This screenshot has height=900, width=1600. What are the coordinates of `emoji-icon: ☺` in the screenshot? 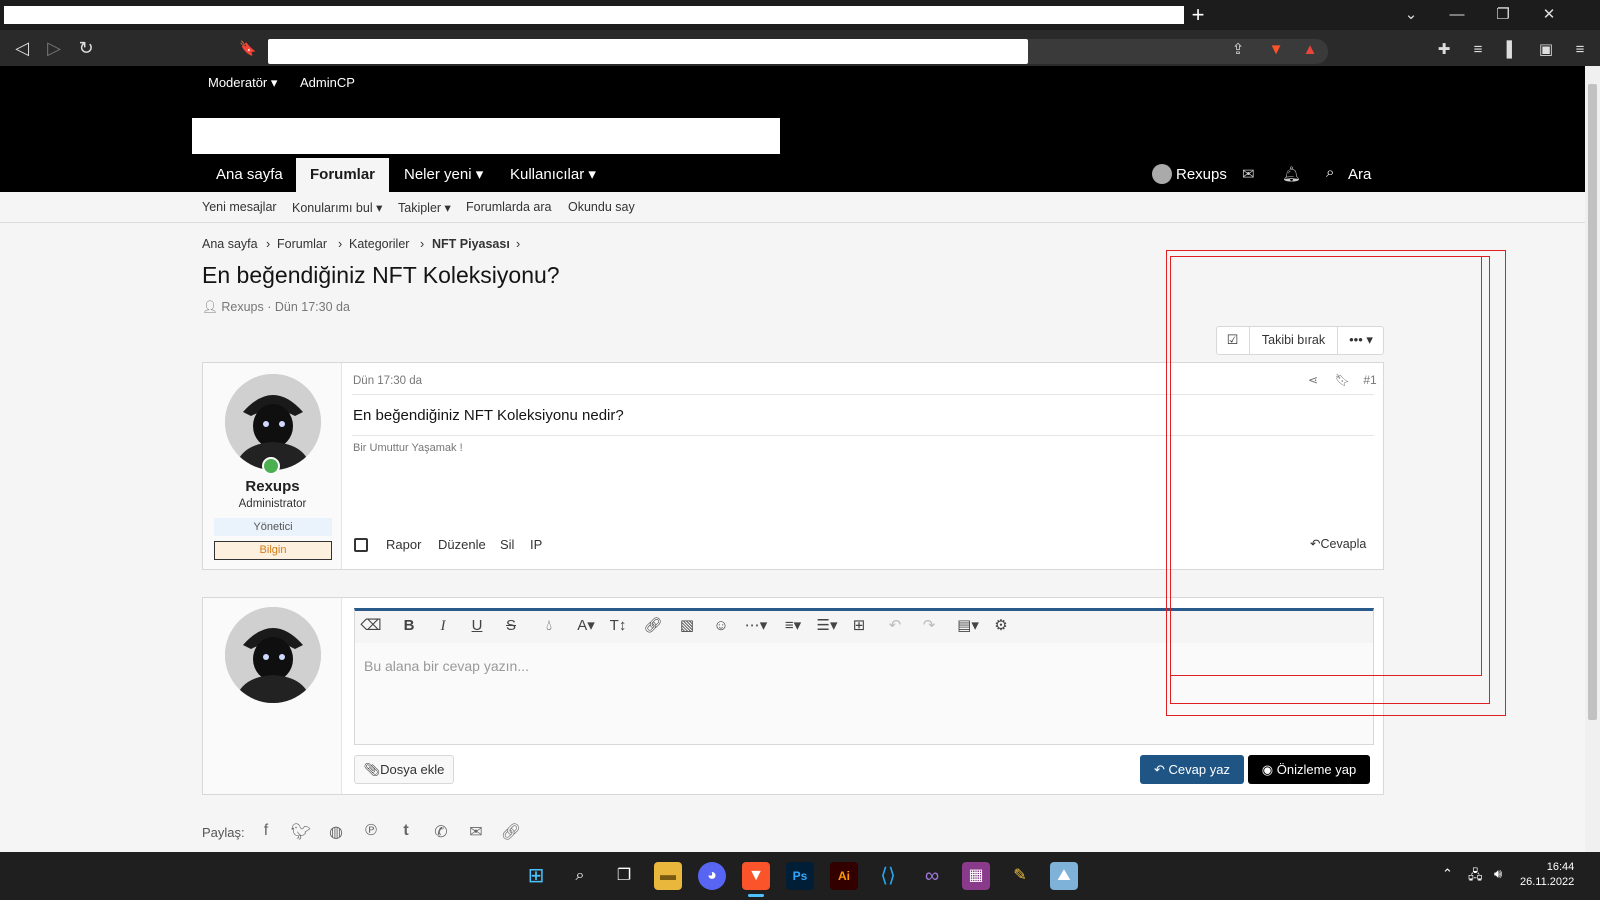 It's located at (721, 626).